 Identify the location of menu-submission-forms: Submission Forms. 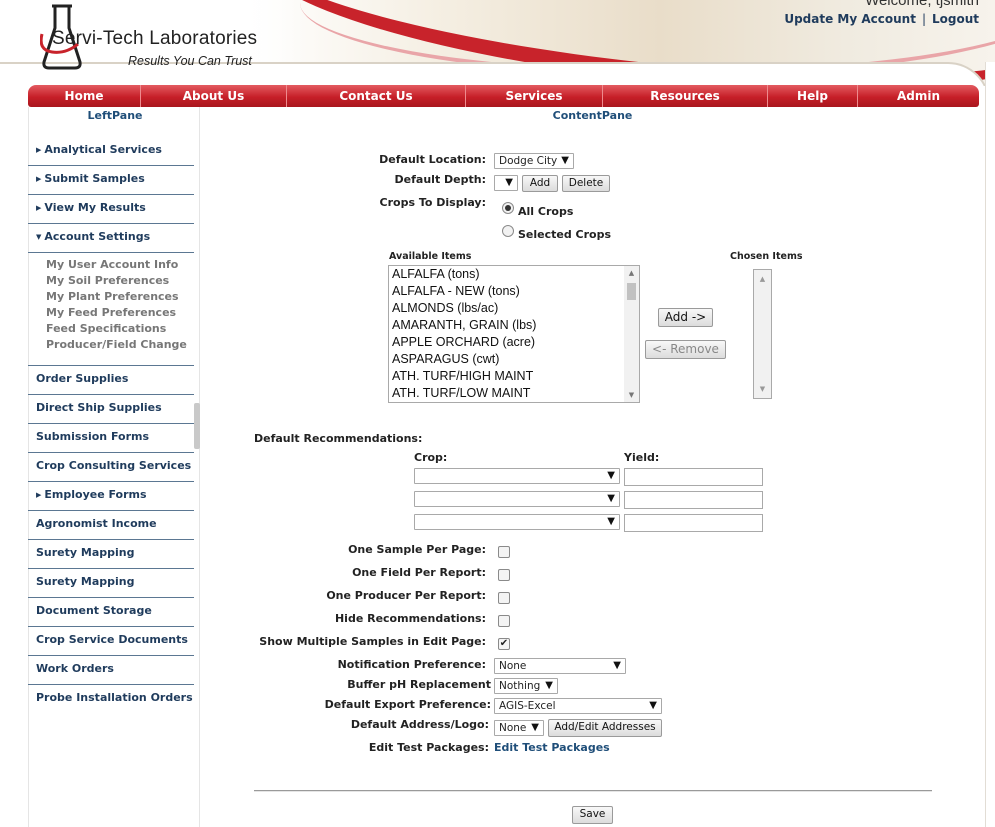
(111, 438).